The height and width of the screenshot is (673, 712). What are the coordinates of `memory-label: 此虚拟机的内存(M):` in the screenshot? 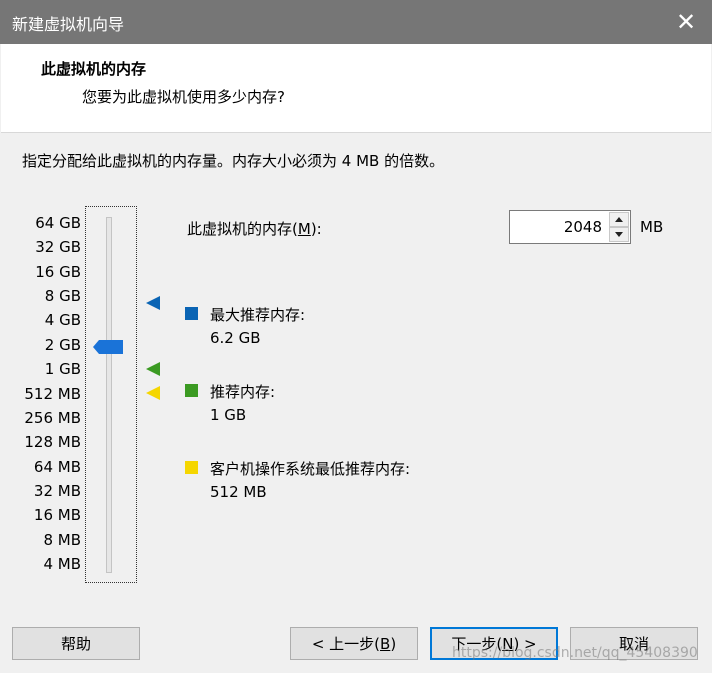 It's located at (254, 228).